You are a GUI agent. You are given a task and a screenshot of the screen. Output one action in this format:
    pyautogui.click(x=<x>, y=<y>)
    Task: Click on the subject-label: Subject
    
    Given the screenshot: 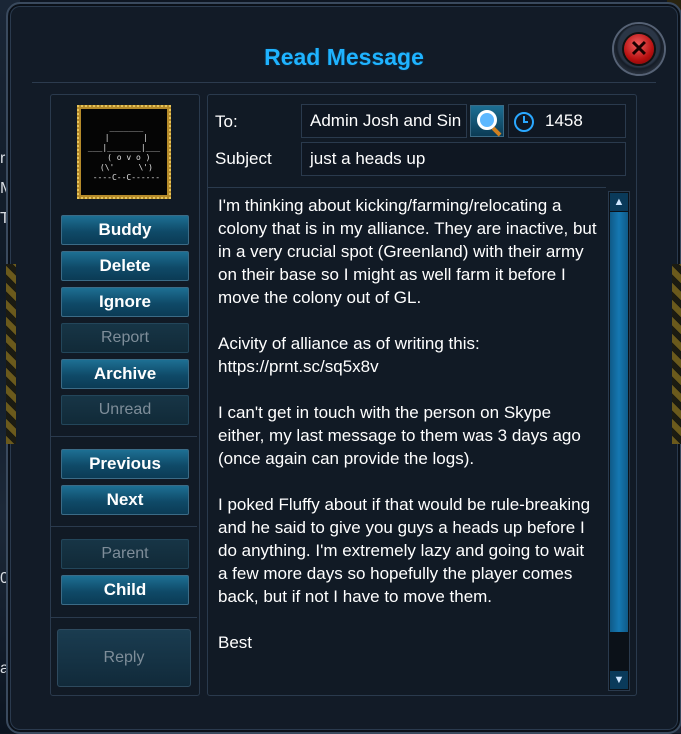 What is the action you would take?
    pyautogui.click(x=243, y=158)
    